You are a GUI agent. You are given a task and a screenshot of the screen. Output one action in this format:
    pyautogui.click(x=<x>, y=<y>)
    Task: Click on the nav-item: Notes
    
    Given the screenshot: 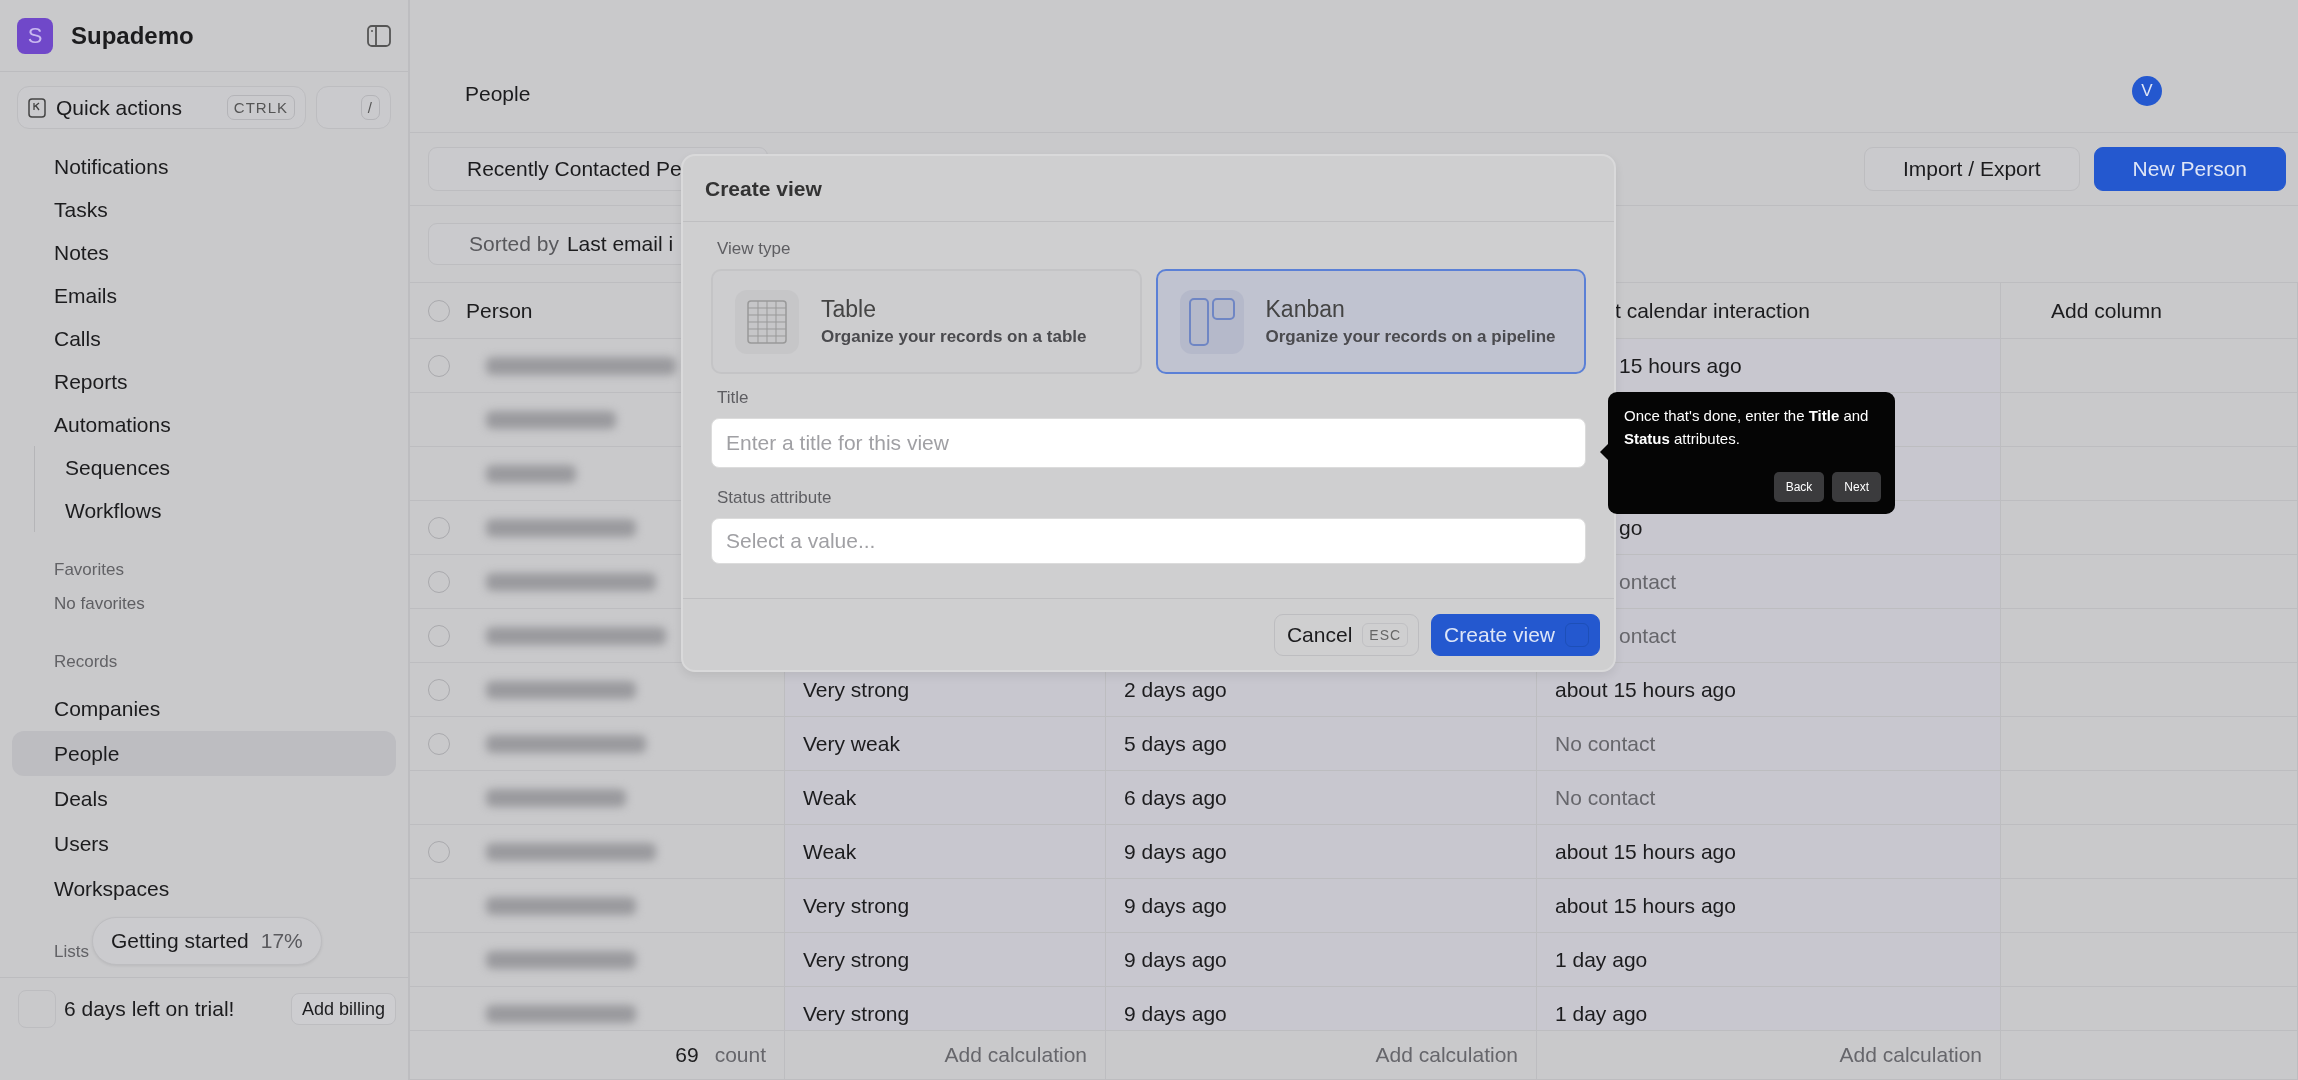 What is the action you would take?
    pyautogui.click(x=204, y=252)
    